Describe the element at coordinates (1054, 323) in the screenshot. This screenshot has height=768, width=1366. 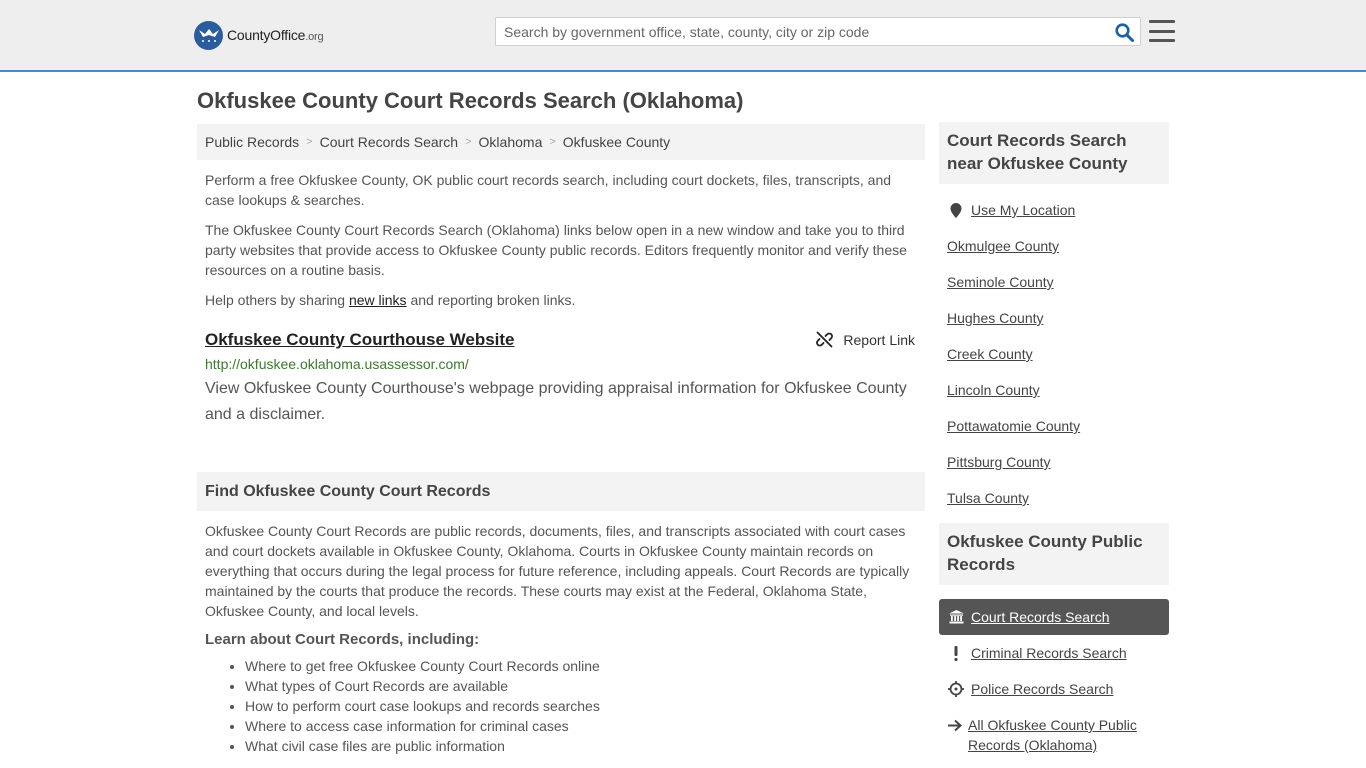
I see `nearby-county-item: Hughes County` at that location.